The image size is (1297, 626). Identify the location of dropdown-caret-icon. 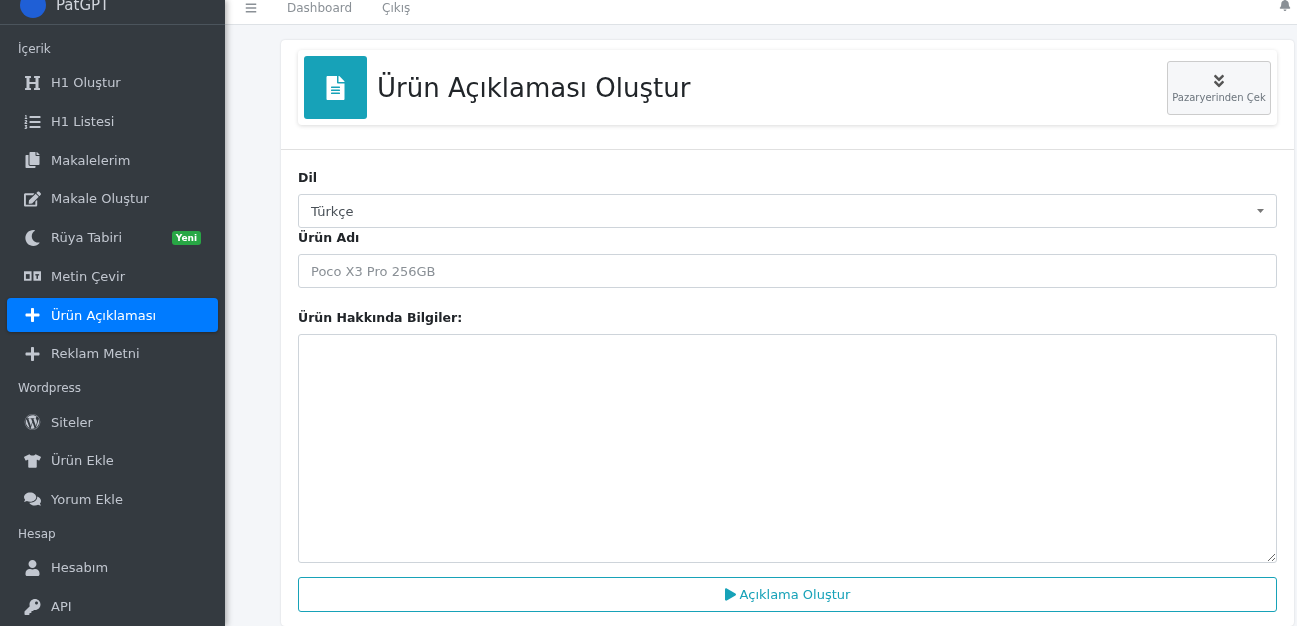
(1260, 211).